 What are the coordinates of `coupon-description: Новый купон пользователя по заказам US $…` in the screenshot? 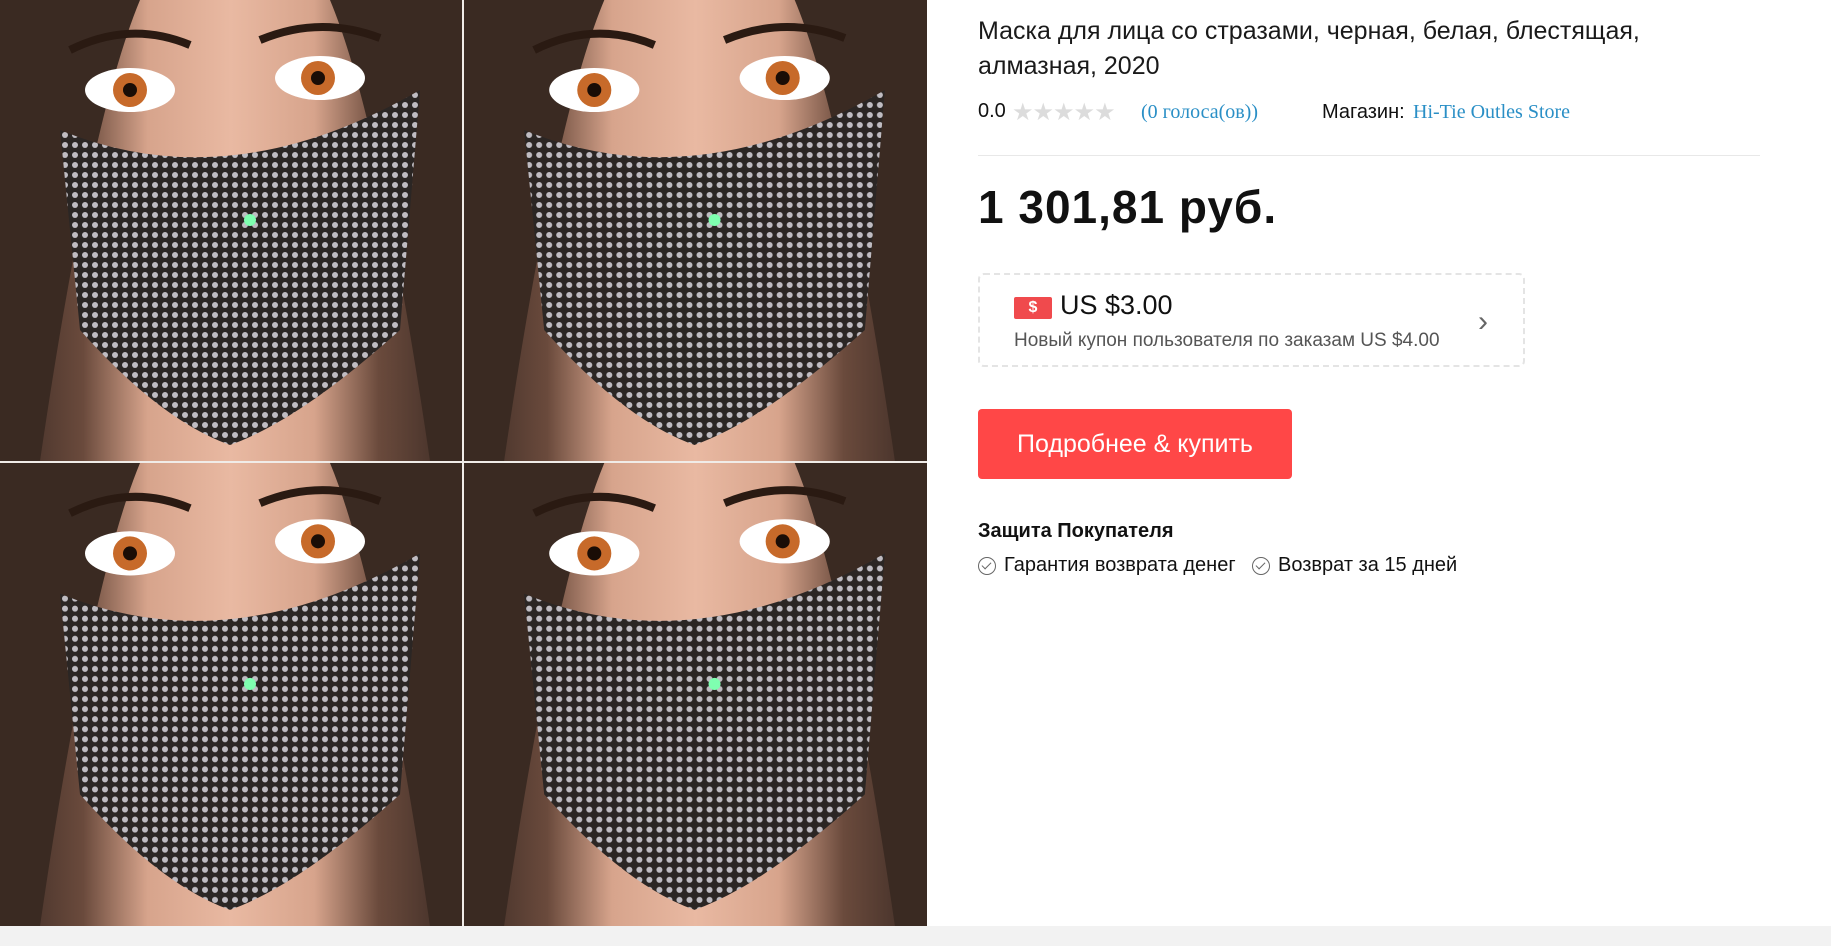 It's located at (1227, 340).